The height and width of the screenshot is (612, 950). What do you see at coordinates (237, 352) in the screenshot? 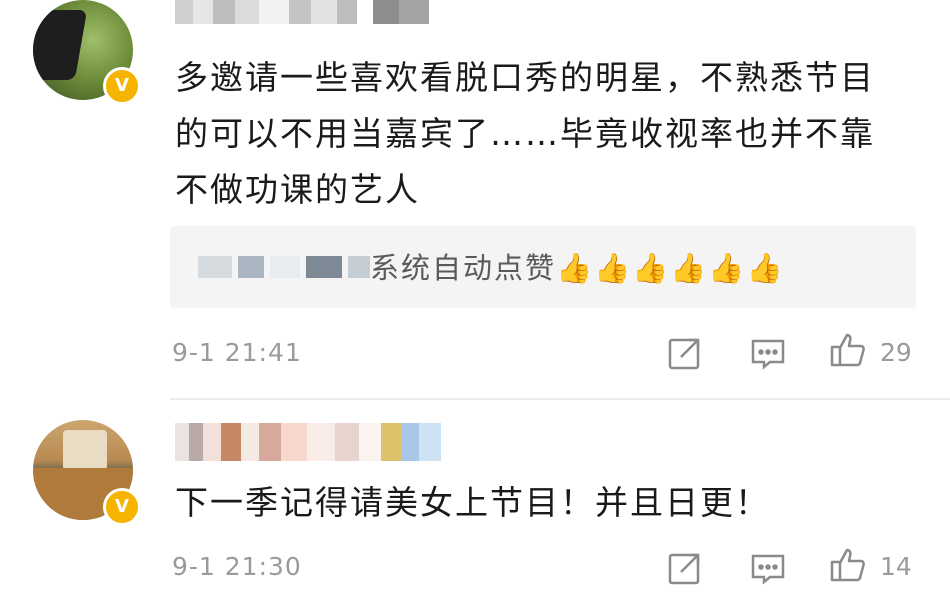
I see `comment-timestamp: 9-1 21:41` at bounding box center [237, 352].